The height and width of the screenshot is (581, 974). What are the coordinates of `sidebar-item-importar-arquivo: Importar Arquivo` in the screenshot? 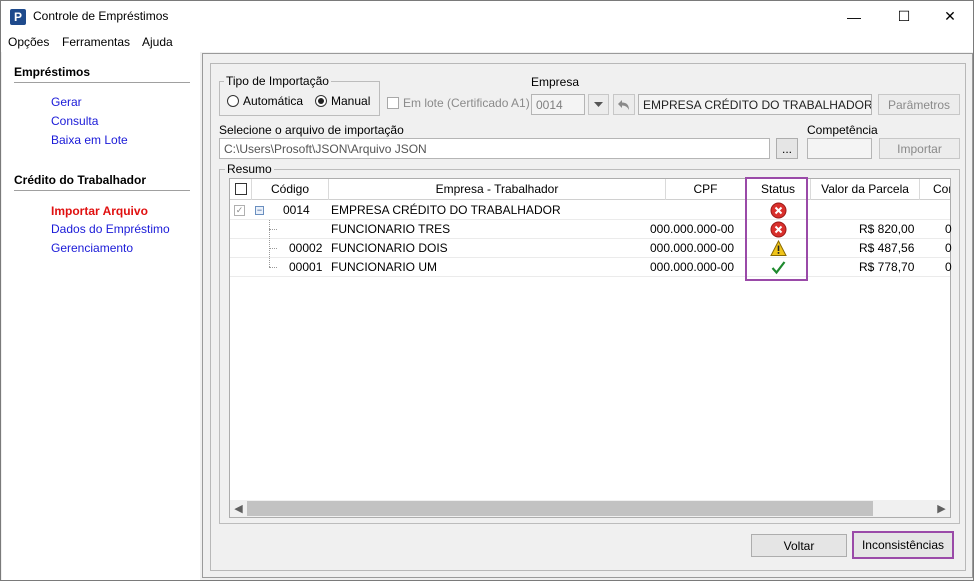 It's located at (99, 211).